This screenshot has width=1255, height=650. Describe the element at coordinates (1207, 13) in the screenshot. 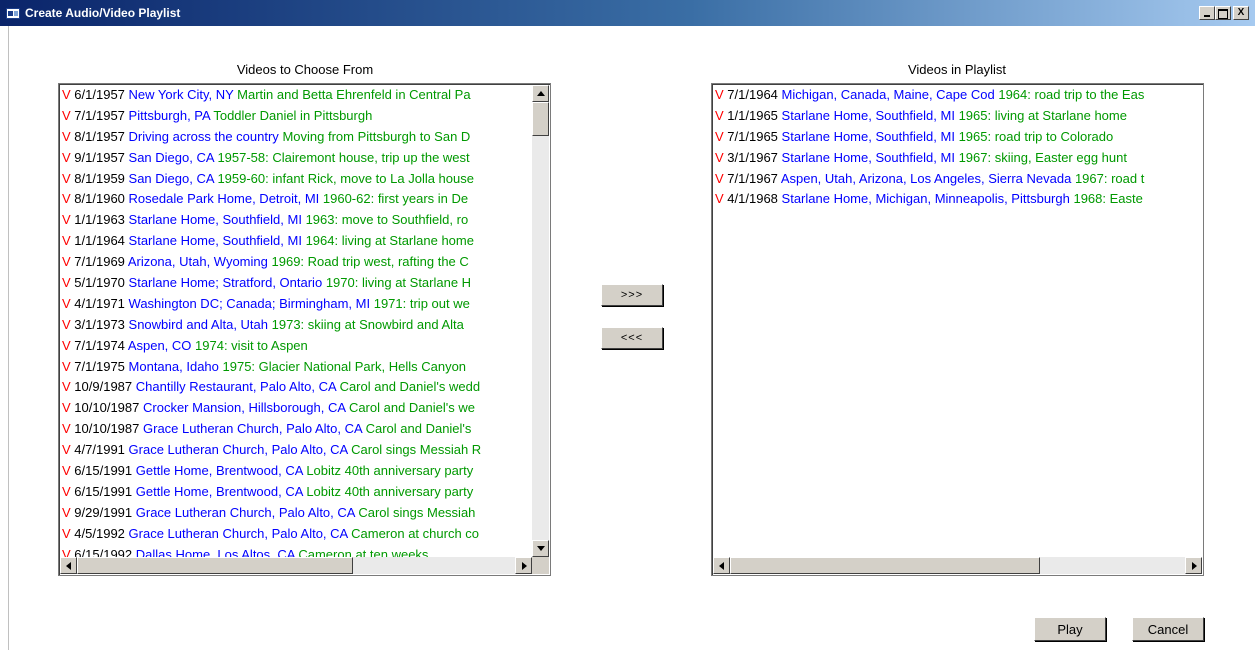

I see `minimize-button` at that location.